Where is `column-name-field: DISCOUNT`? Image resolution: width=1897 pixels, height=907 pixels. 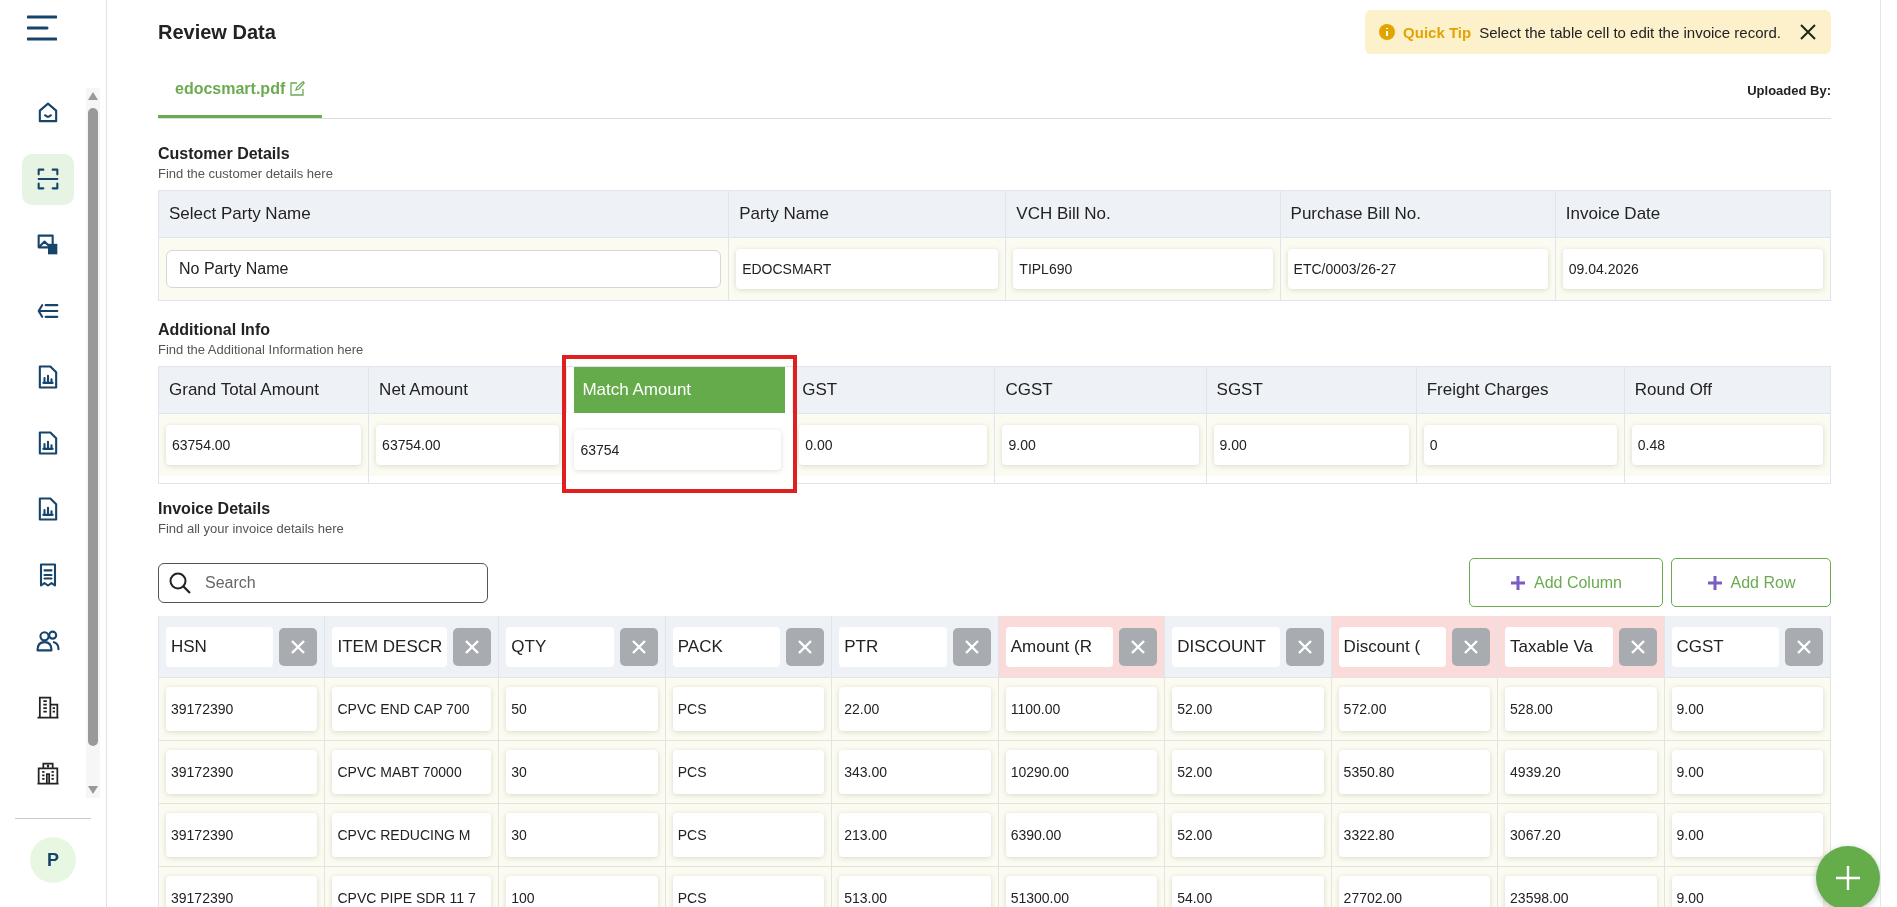
column-name-field: DISCOUNT is located at coordinates (1226, 646).